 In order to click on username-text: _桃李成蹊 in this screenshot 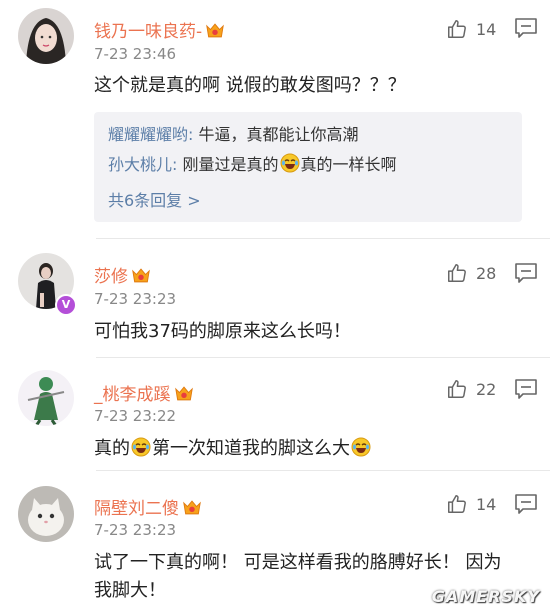, I will do `click(132, 395)`.